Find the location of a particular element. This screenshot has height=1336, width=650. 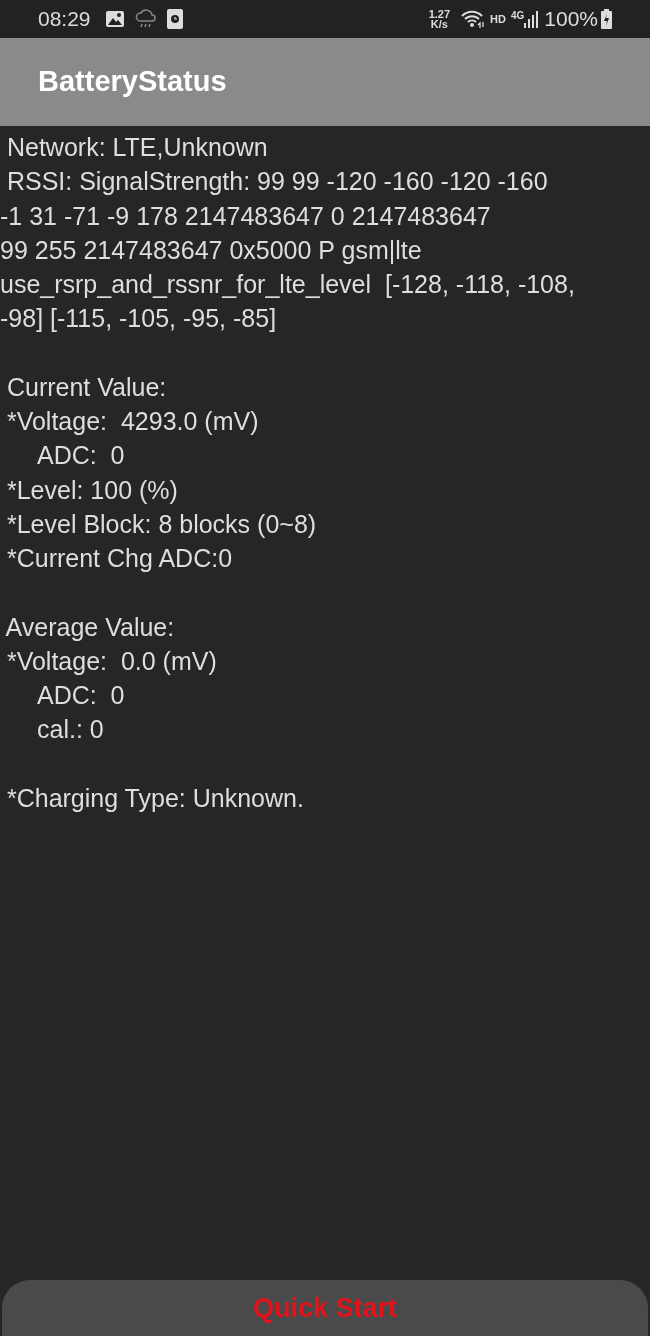

status-text-line: Network: LTE,Unknown is located at coordinates (136, 147).